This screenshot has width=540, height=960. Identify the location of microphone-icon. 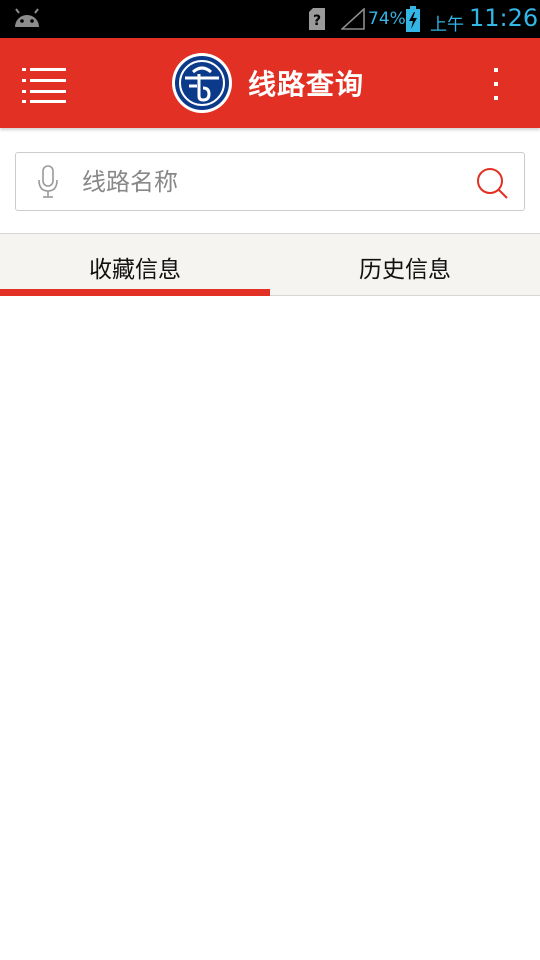
(48, 182).